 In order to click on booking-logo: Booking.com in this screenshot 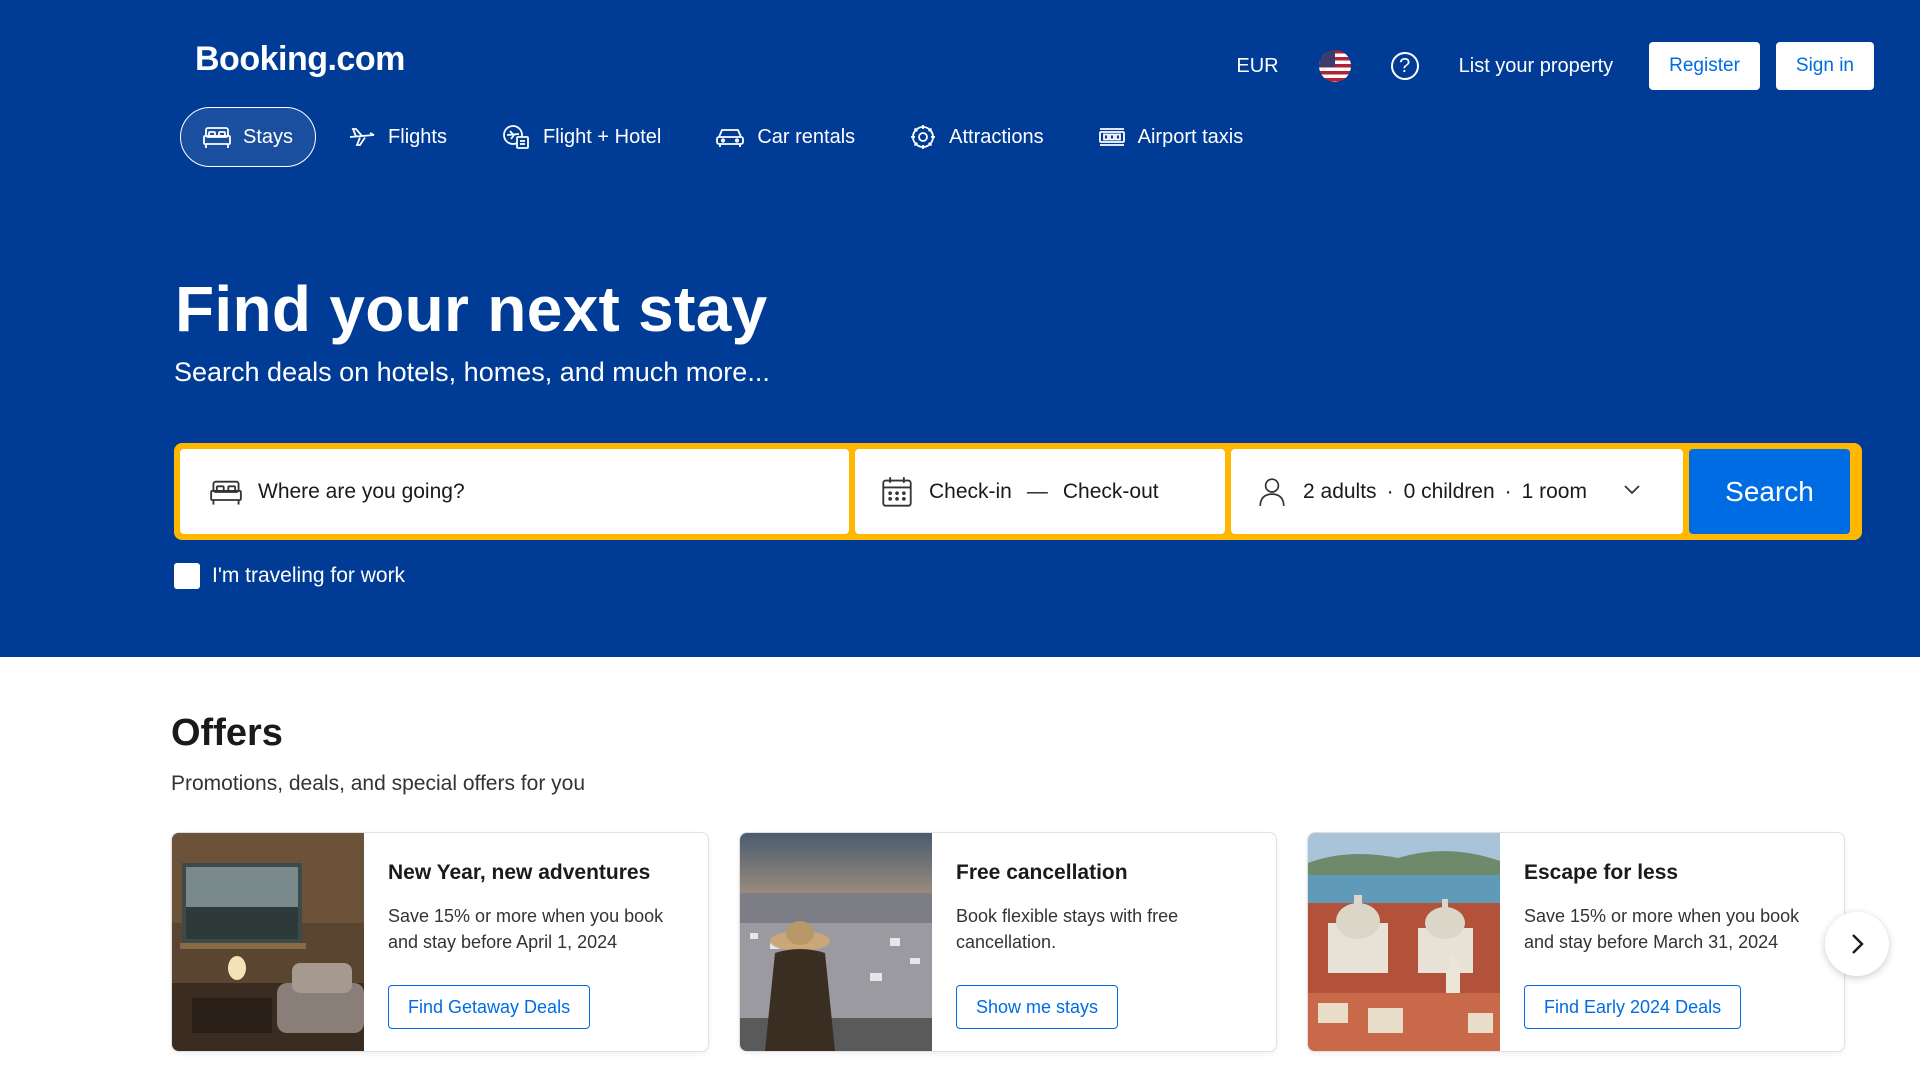, I will do `click(300, 59)`.